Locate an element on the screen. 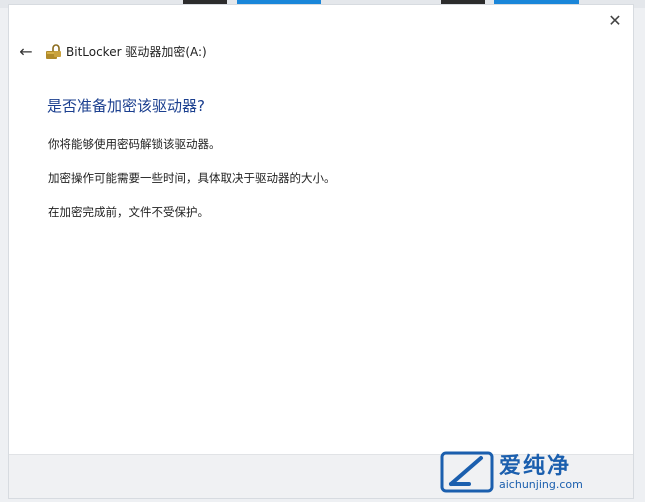 The width and height of the screenshot is (645, 502). info-text-protection: 在加密完成前，文件不受保护。 is located at coordinates (128, 212).